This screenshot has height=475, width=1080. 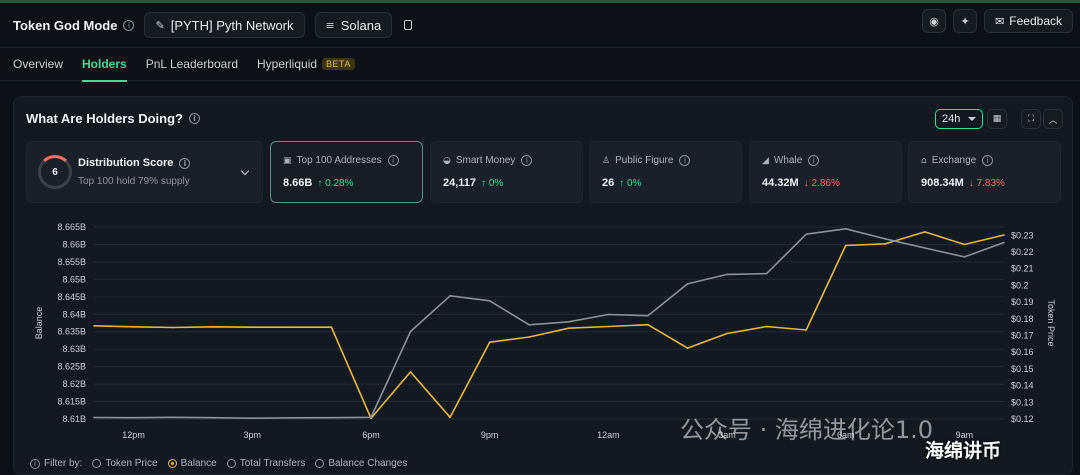 I want to click on filter-item-label: Balance, so click(x=198, y=463).